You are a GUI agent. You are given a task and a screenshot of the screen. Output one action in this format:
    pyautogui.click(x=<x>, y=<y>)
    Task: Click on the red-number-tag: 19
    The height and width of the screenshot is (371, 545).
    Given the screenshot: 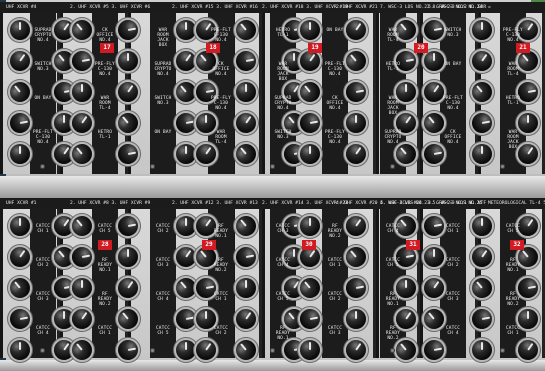 What is the action you would take?
    pyautogui.click(x=315, y=48)
    